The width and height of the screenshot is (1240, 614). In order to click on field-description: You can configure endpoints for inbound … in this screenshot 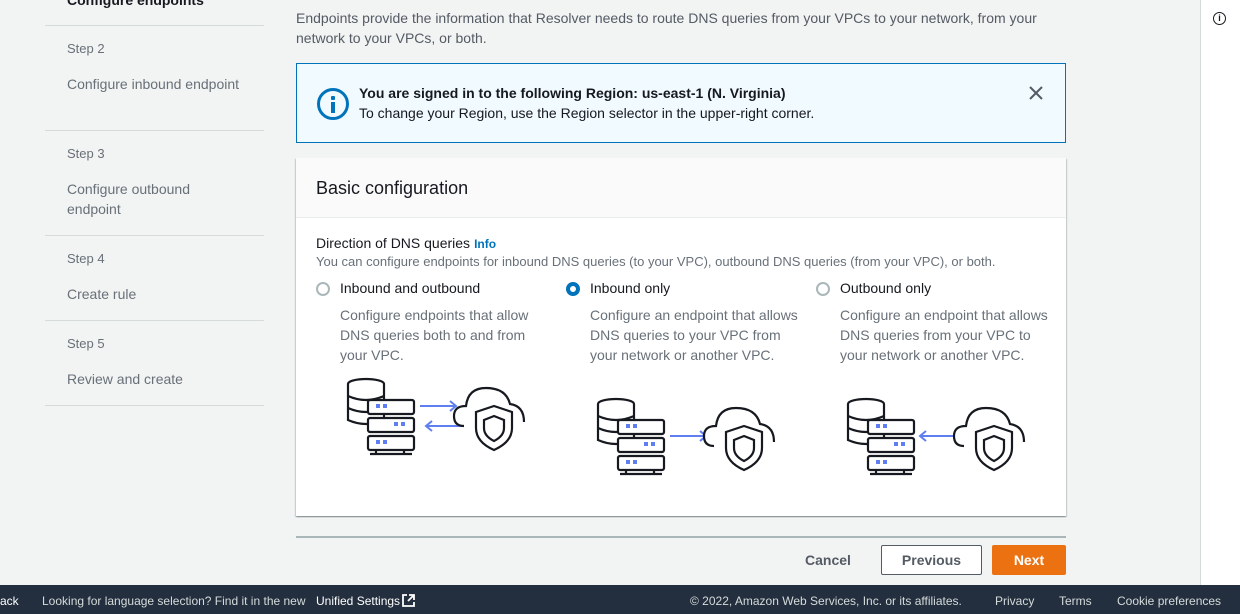, I will do `click(656, 261)`.